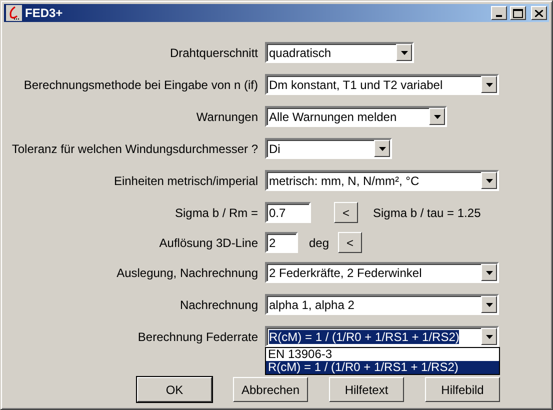 This screenshot has height=410, width=553. I want to click on field-label: Sigma b / Rm =, so click(216, 213).